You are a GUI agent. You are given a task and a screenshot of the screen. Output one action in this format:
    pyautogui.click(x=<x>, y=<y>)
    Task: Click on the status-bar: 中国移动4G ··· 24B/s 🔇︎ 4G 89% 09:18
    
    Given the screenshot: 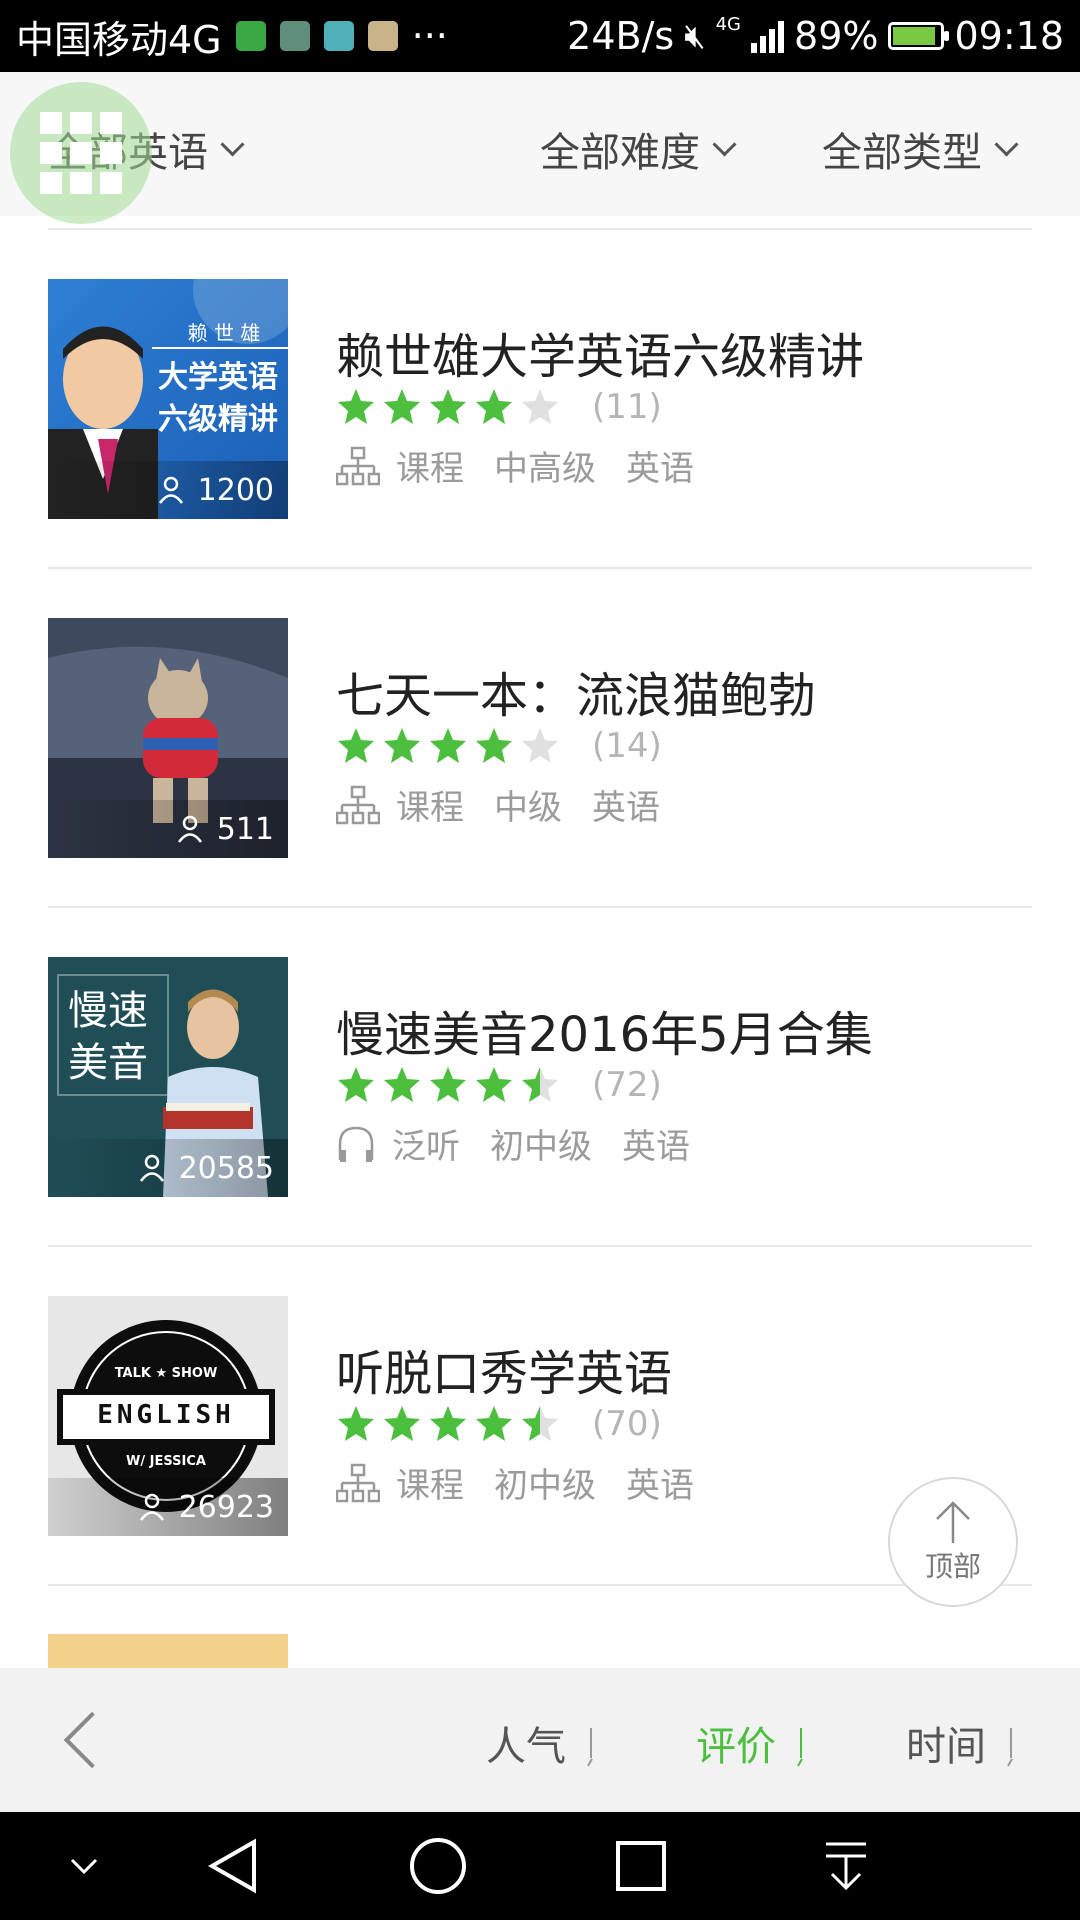 What is the action you would take?
    pyautogui.click(x=540, y=36)
    